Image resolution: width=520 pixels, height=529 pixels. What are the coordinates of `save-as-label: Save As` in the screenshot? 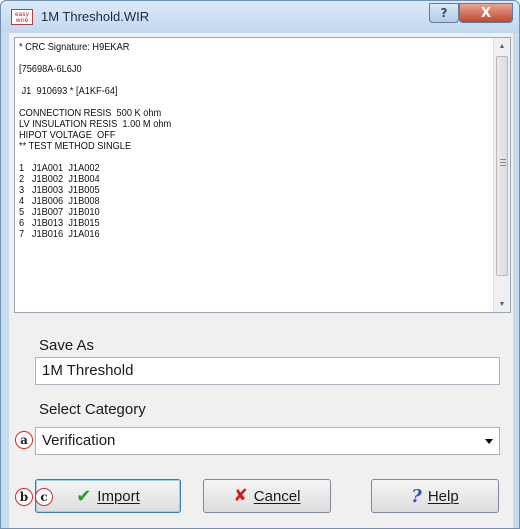 It's located at (67, 345).